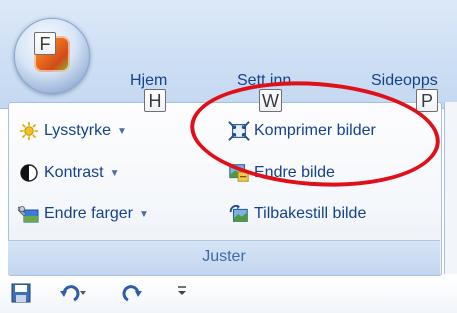 The width and height of the screenshot is (457, 313). Describe the element at coordinates (29, 173) in the screenshot. I see `contrast-icon` at that location.